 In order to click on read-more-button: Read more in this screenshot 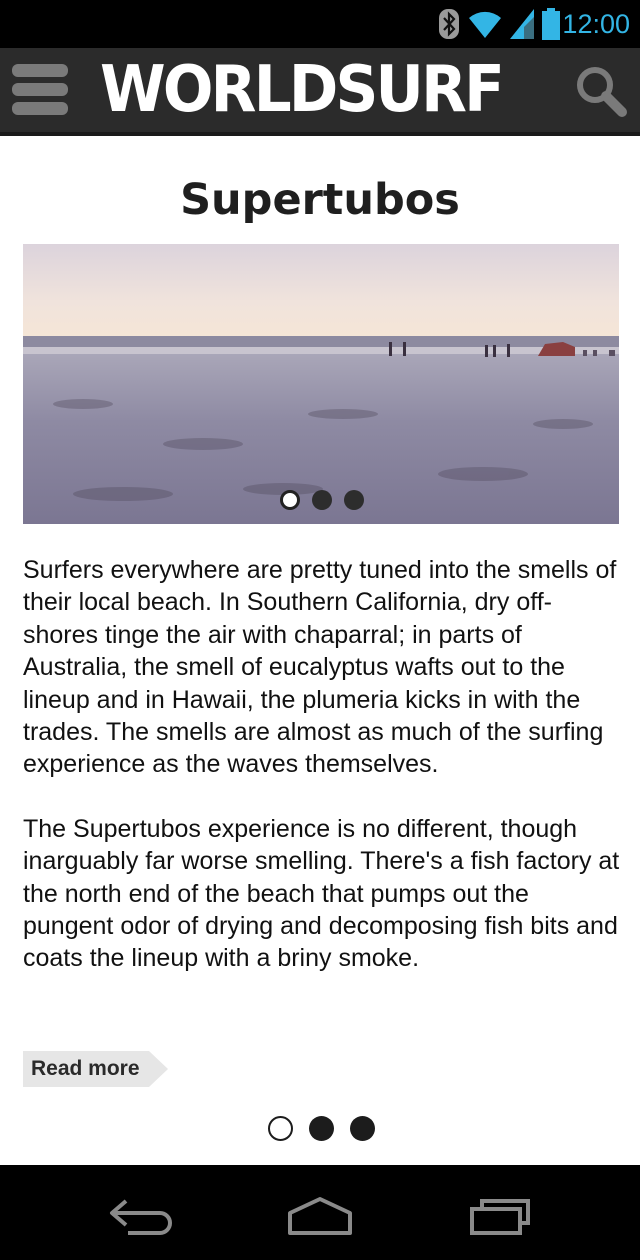, I will do `click(95, 1069)`.